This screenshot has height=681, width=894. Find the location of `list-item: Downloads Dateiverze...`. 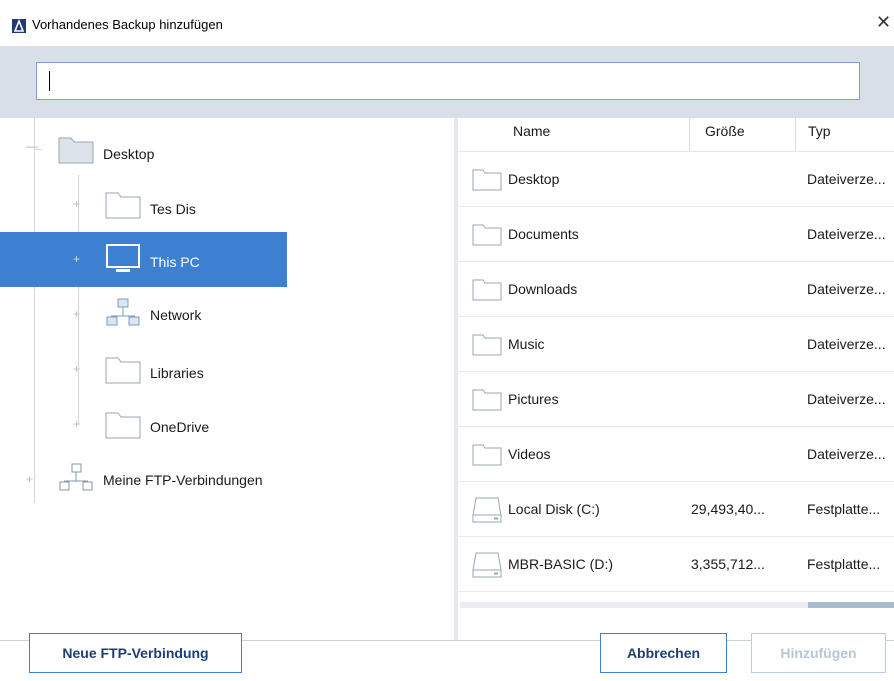

list-item: Downloads Dateiverze... is located at coordinates (676, 289).